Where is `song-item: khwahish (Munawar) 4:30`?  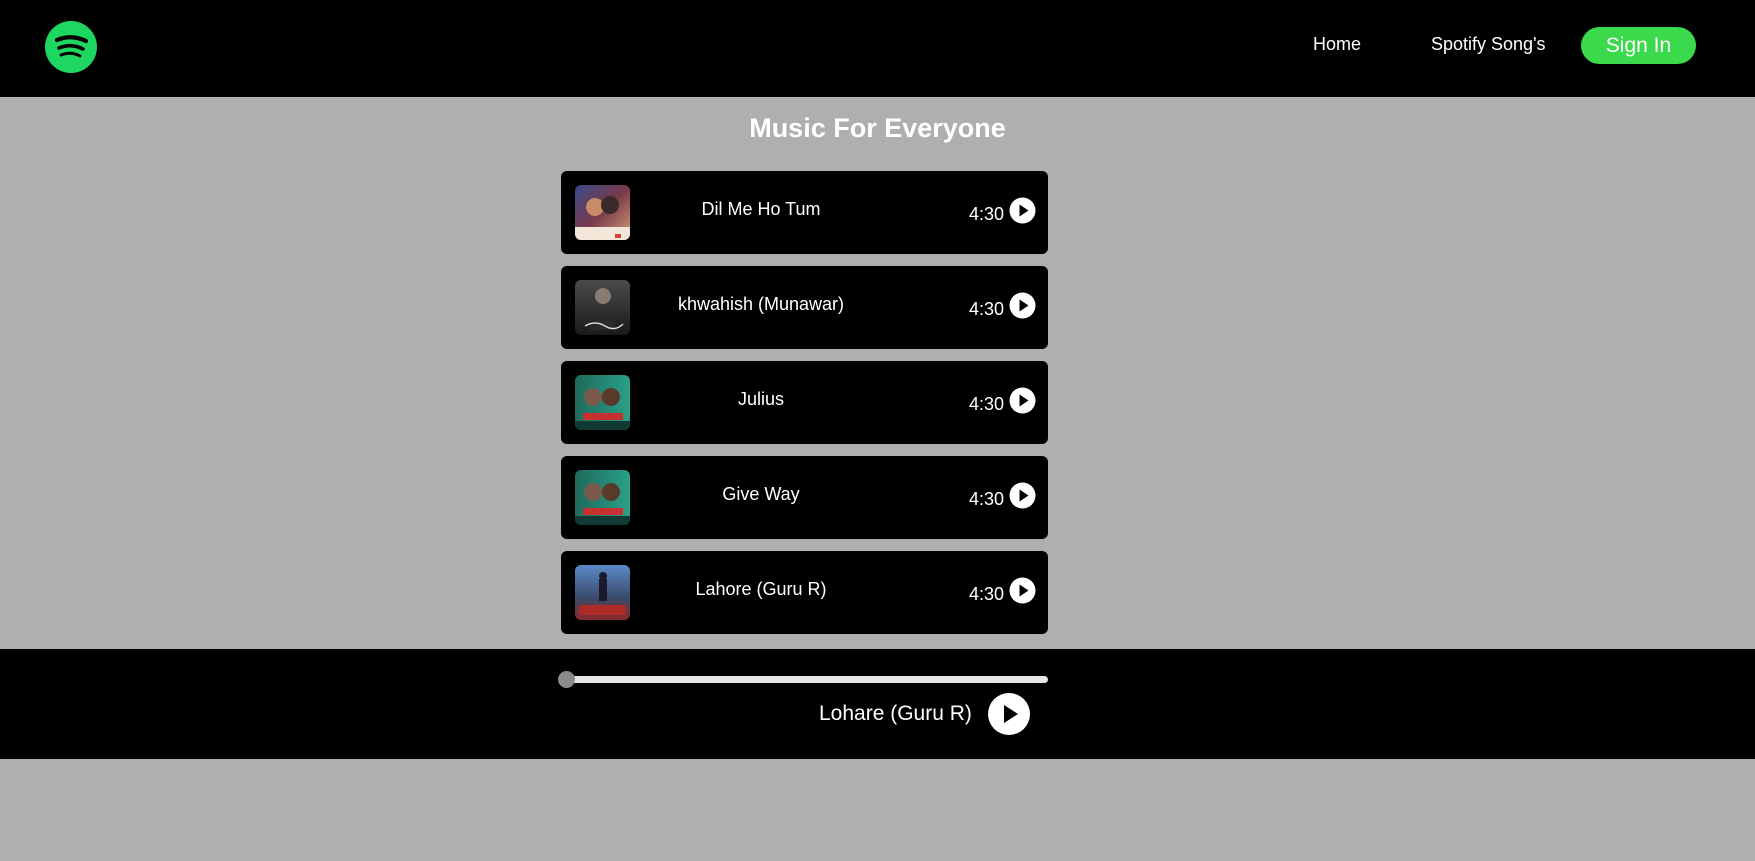 song-item: khwahish (Munawar) 4:30 is located at coordinates (804, 307).